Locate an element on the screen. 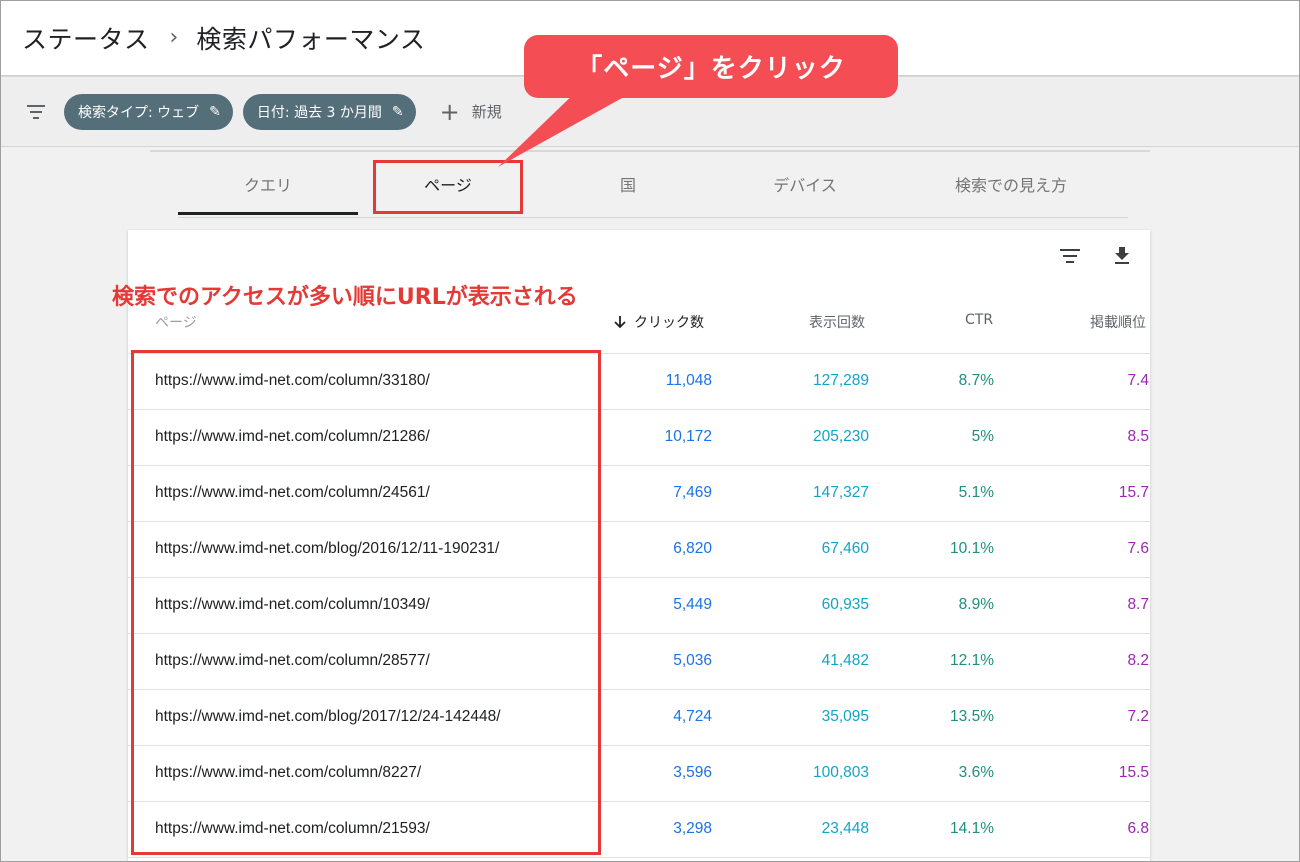 The height and width of the screenshot is (862, 1300). callout-click-pages: 「ページ」をクリック is located at coordinates (711, 66).